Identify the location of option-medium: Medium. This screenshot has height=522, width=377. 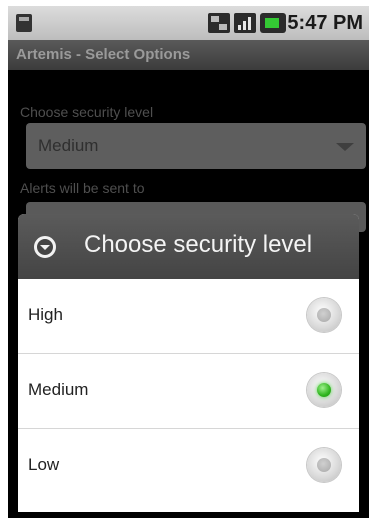
(188, 391).